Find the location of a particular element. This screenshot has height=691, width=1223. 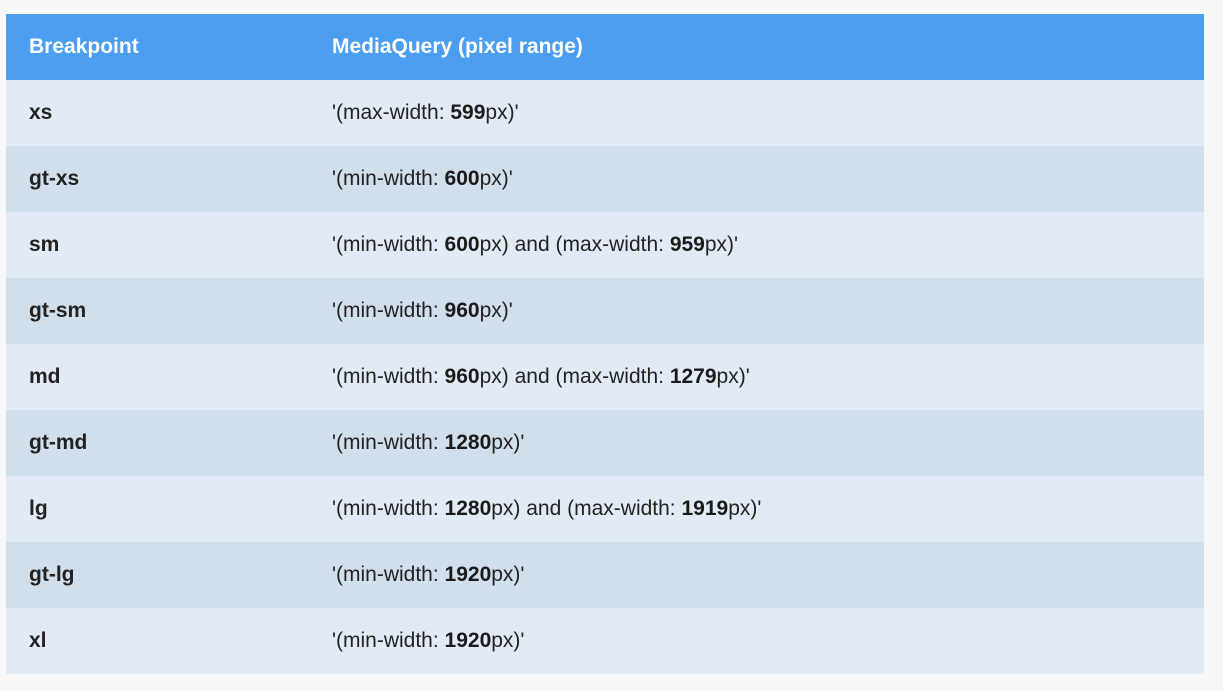

mediaquery-value: 959 is located at coordinates (687, 244).